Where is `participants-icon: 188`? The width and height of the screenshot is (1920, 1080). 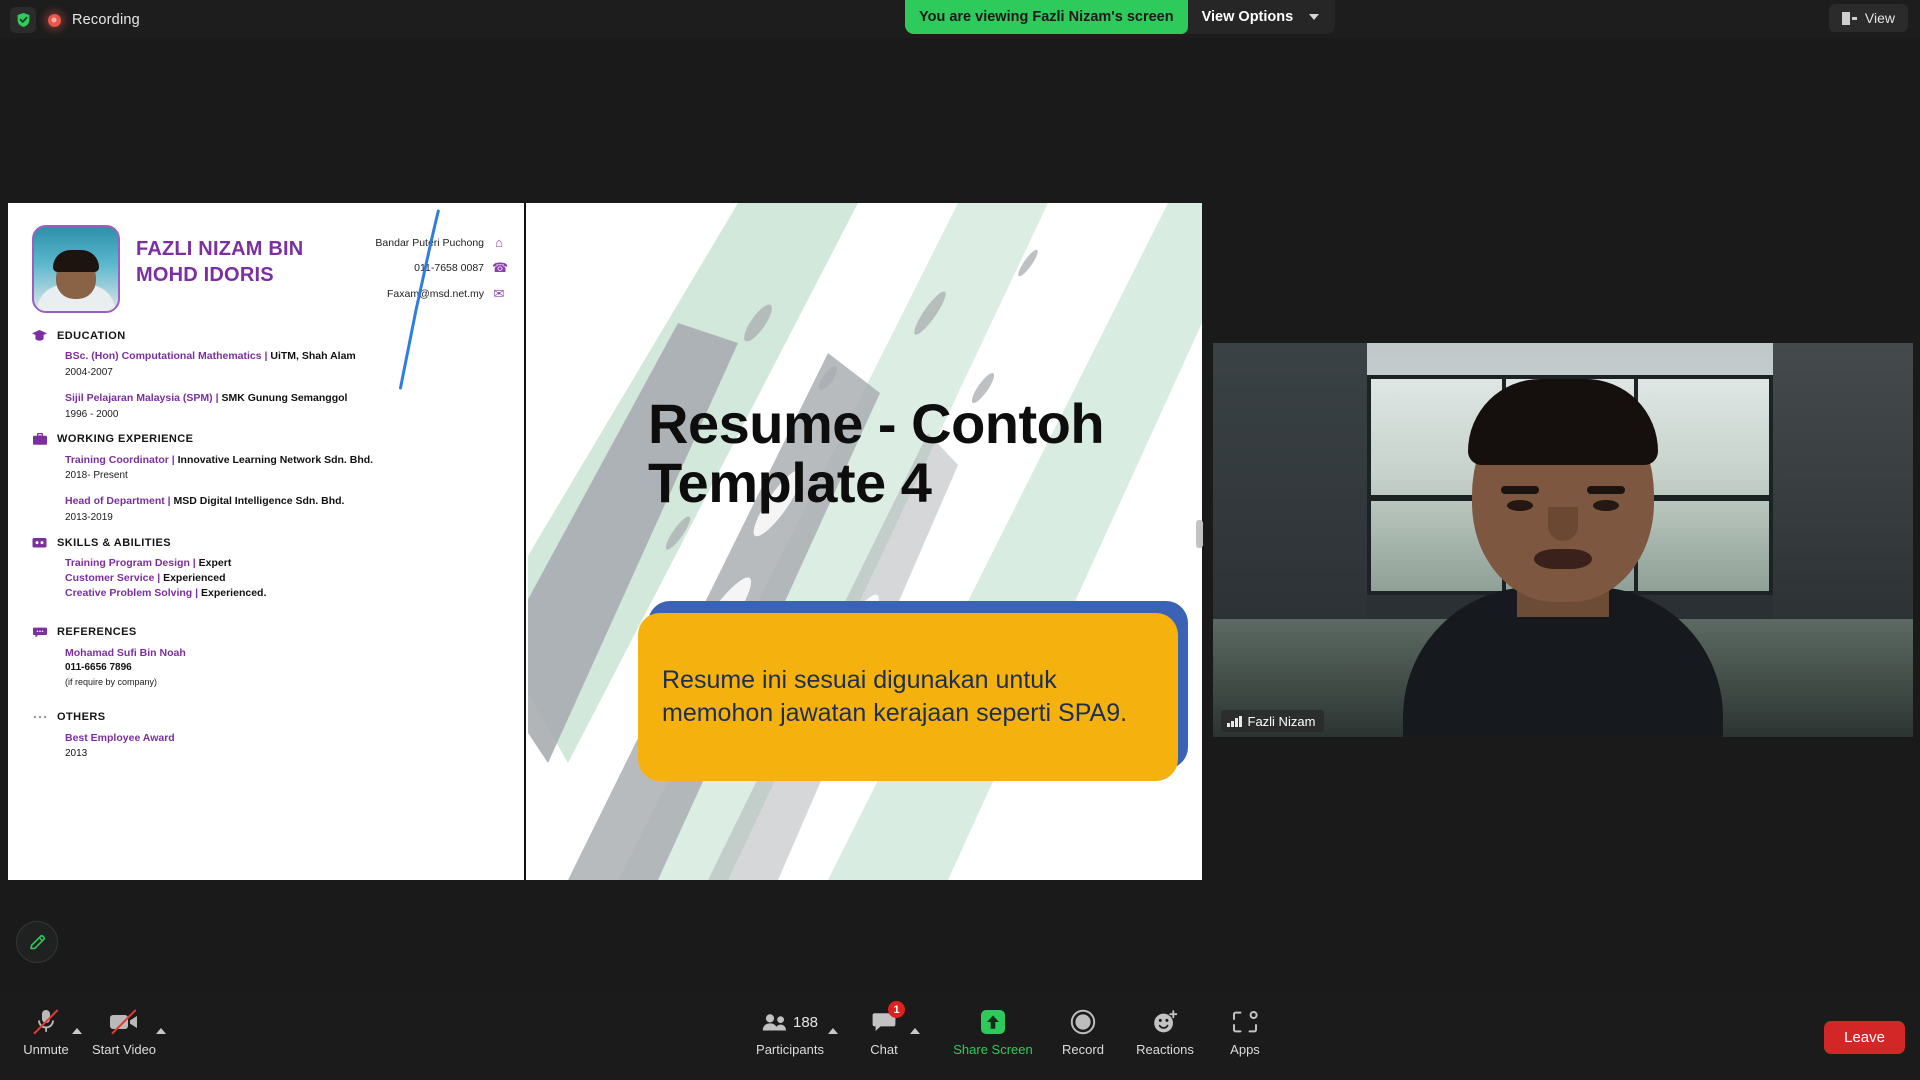 participants-icon: 188 is located at coordinates (790, 1022).